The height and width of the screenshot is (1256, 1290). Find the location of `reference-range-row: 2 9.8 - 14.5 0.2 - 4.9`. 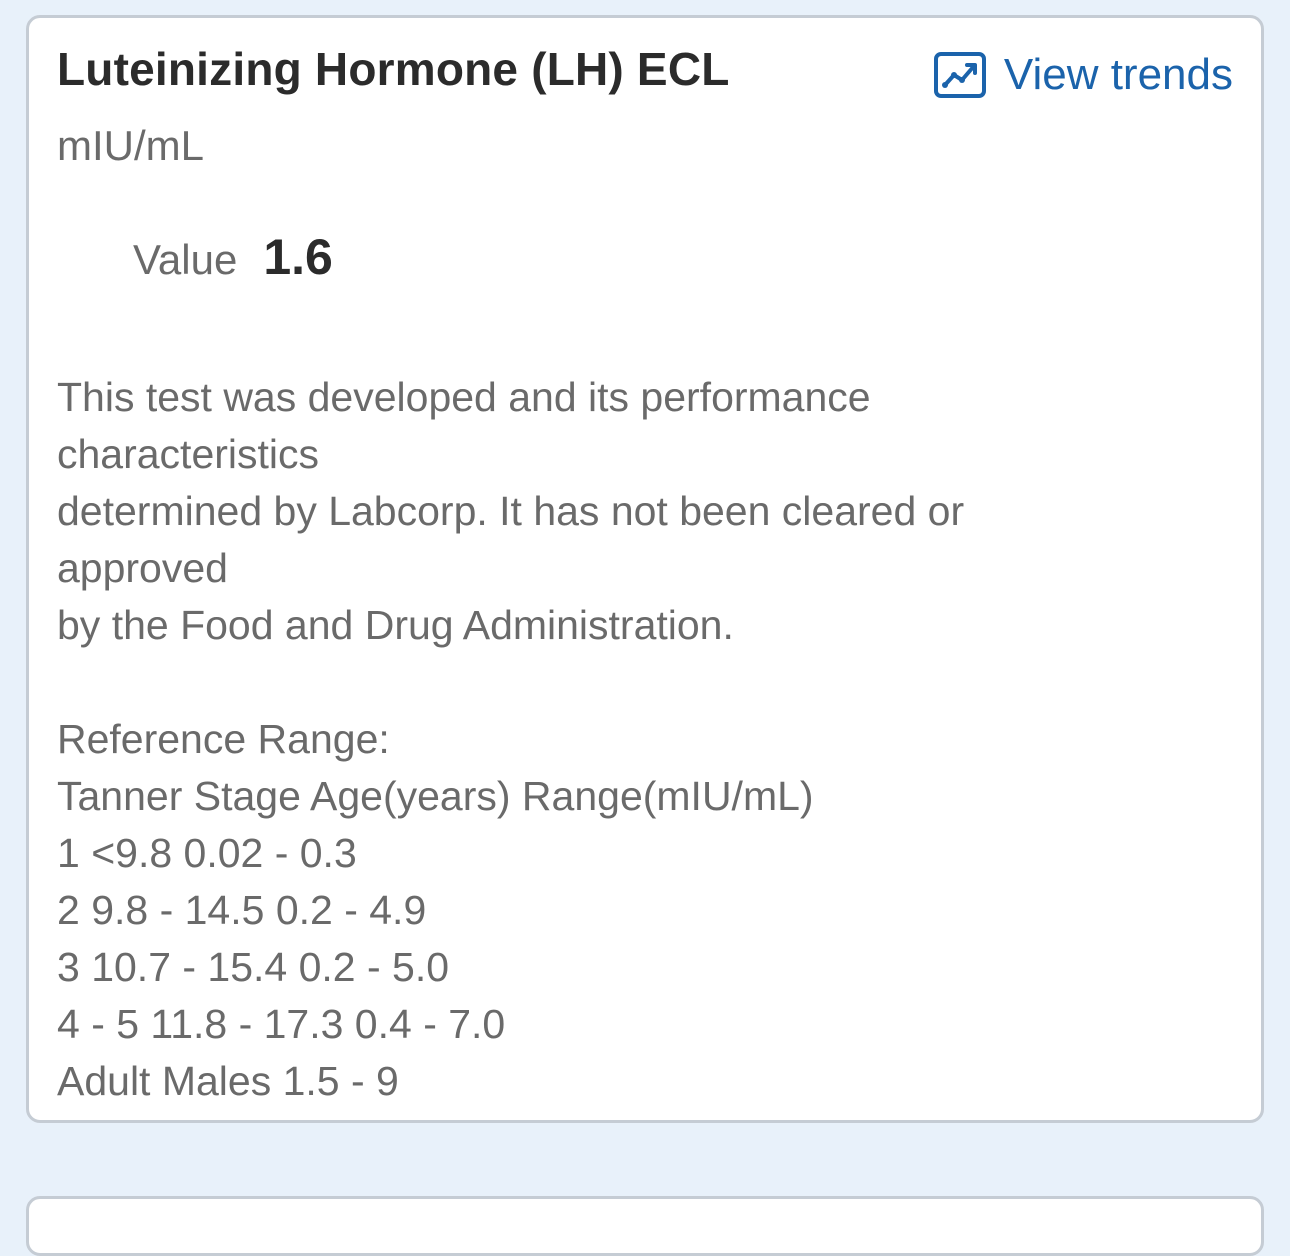

reference-range-row: 2 9.8 - 14.5 0.2 - 4.9 is located at coordinates (242, 910).